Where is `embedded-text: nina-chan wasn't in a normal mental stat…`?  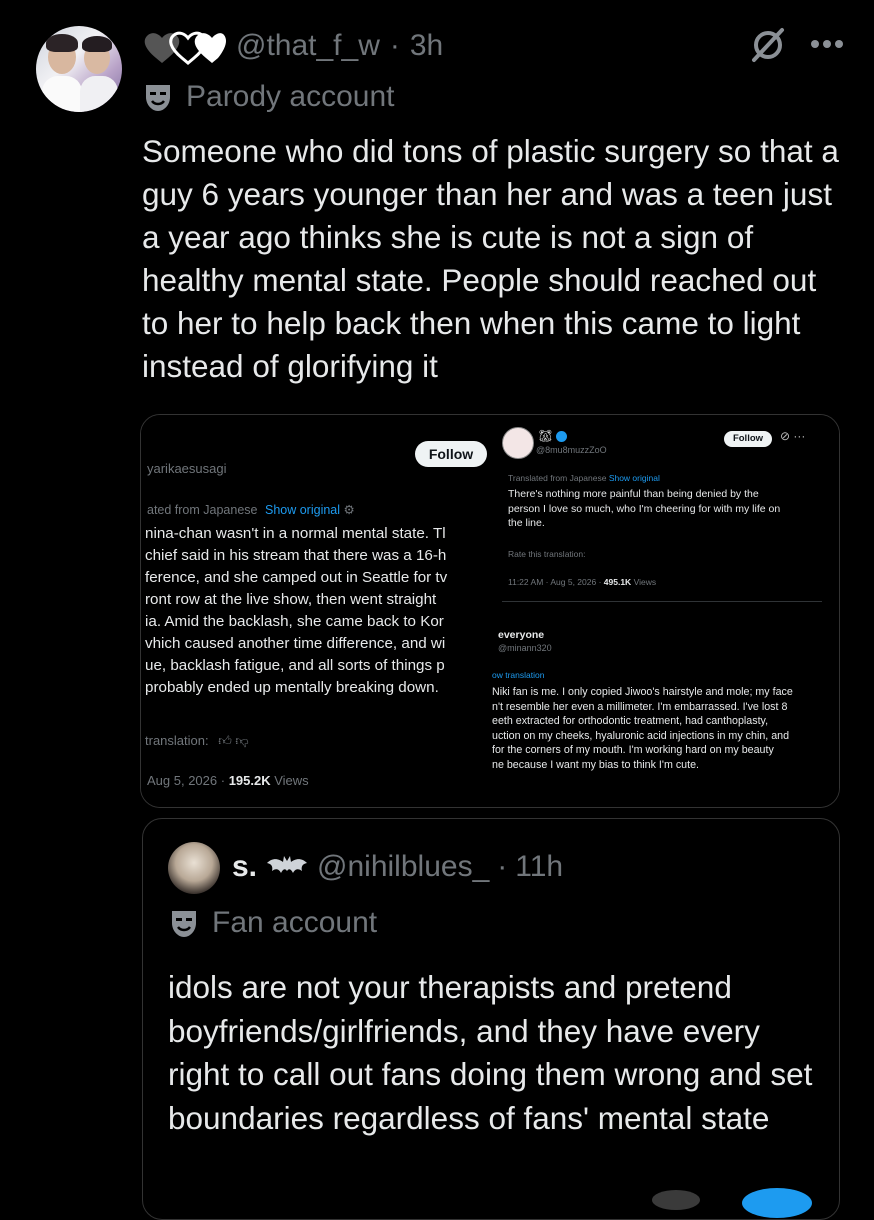
embedded-text: nina-chan wasn't in a normal mental stat… is located at coordinates (296, 610).